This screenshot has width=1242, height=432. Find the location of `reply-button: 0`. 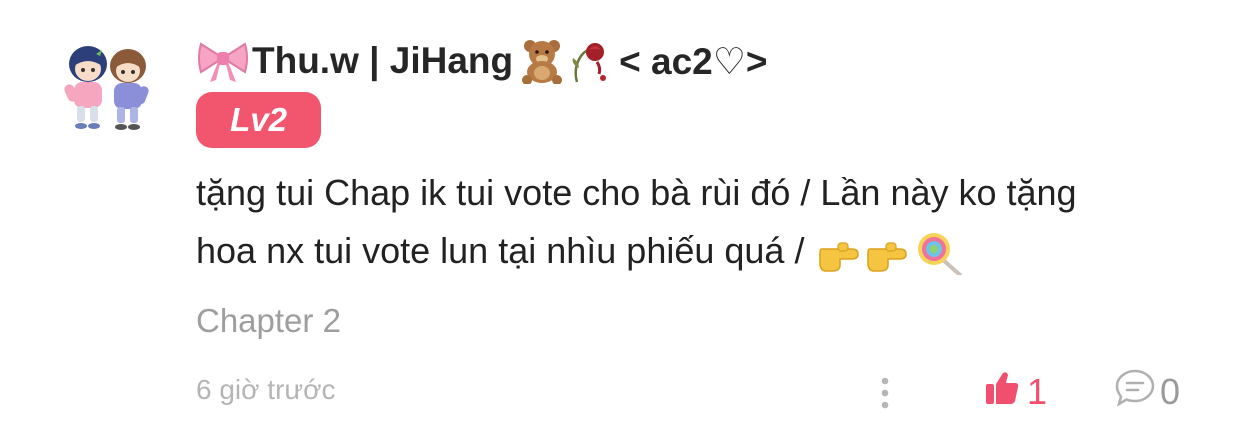

reply-button: 0 is located at coordinates (1147, 392).